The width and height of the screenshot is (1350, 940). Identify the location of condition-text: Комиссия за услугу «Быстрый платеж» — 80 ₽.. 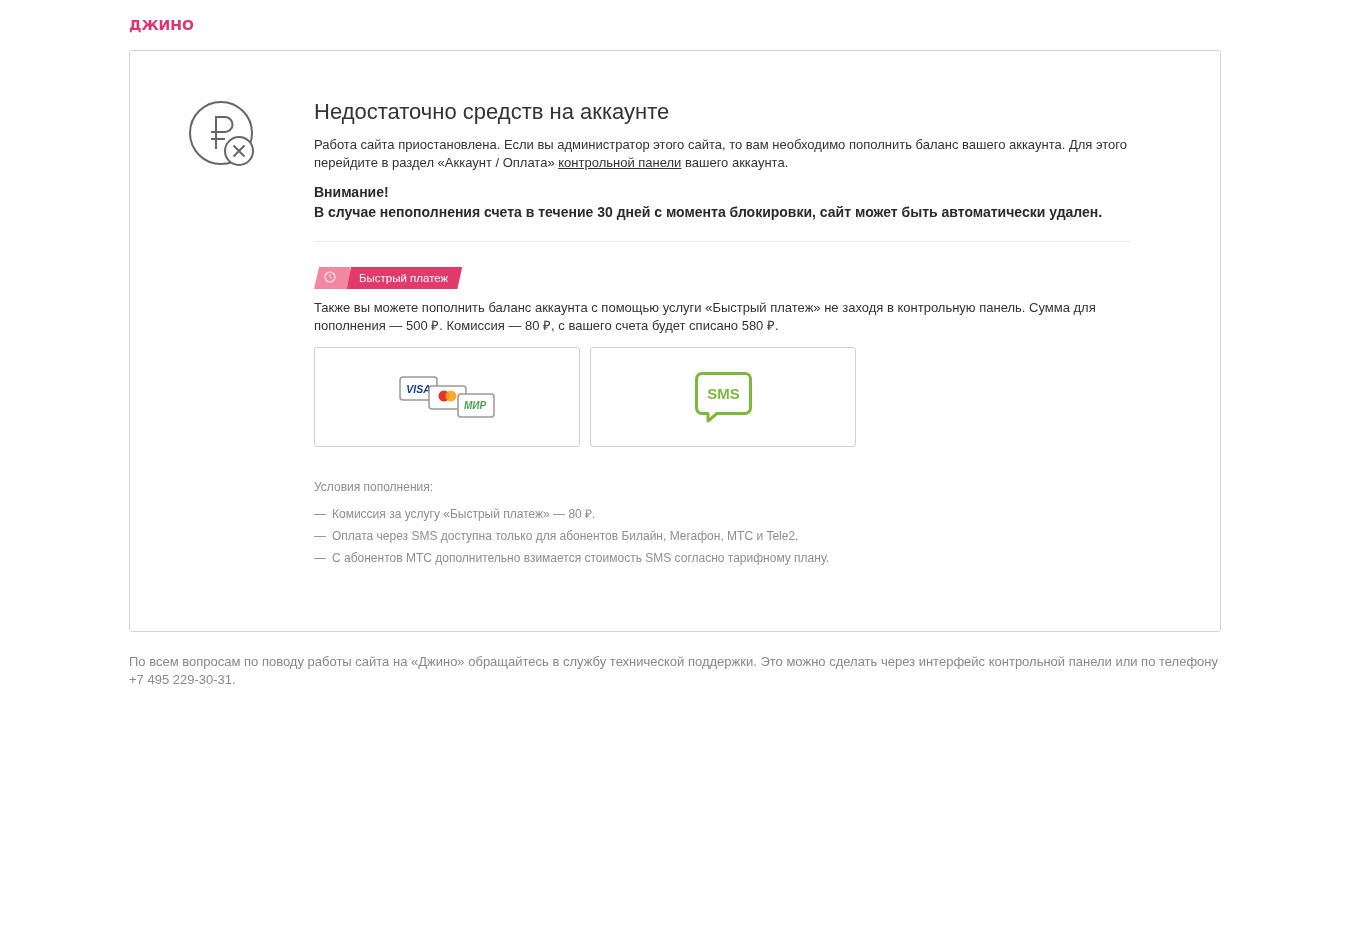
(464, 514).